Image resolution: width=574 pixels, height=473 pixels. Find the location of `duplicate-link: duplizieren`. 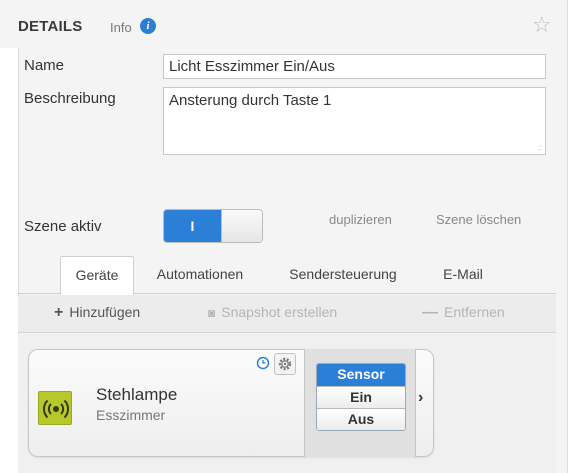

duplicate-link: duplizieren is located at coordinates (360, 219).